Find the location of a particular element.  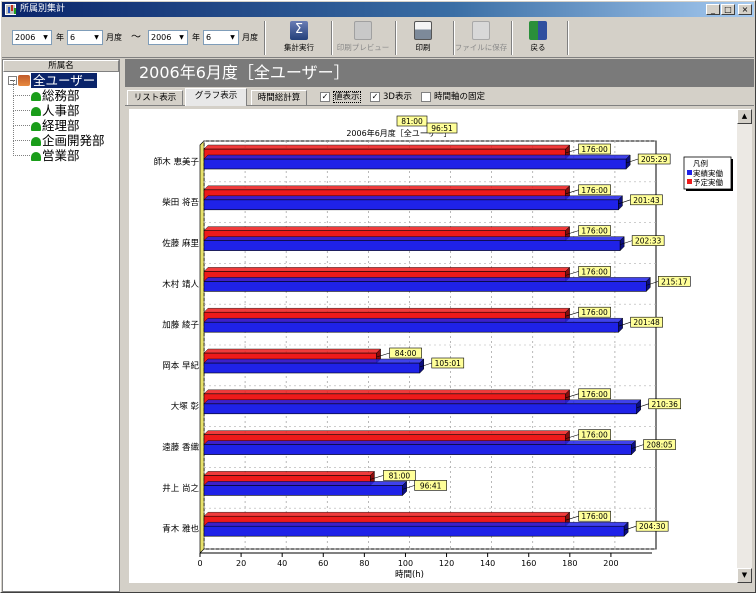

from-month-select: 6 ▼ is located at coordinates (85, 37).